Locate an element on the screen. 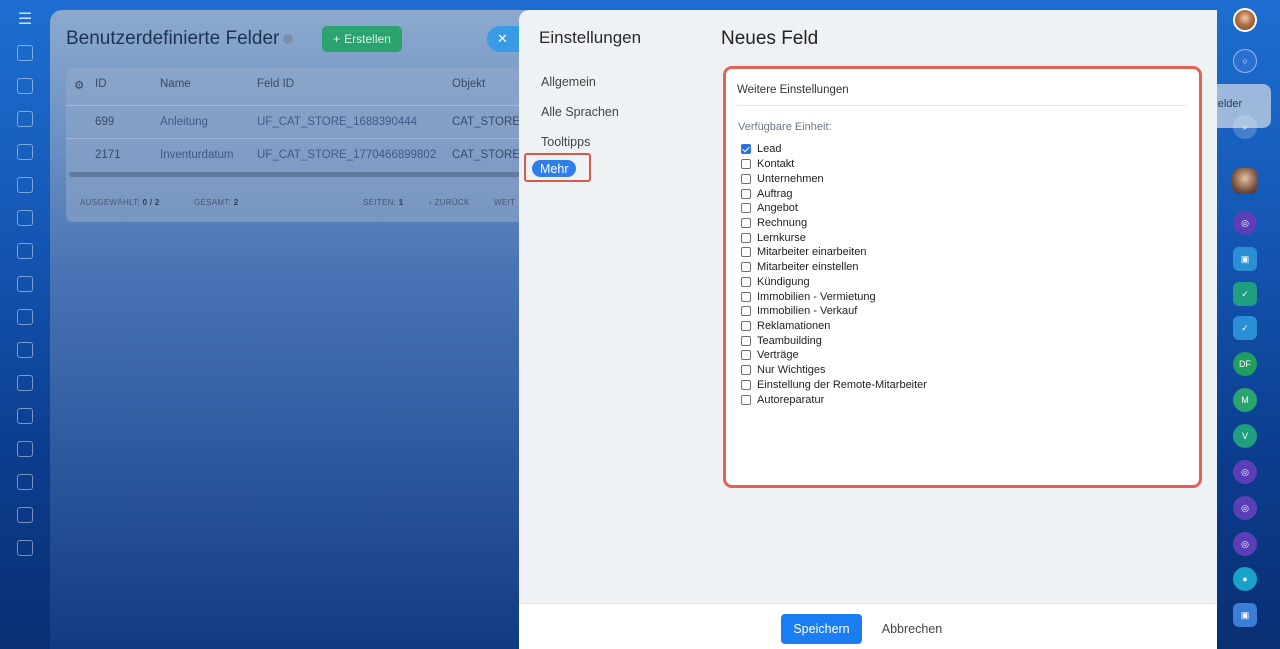 This screenshot has height=649, width=1280. unit-option: Unternehmen is located at coordinates (834, 178).